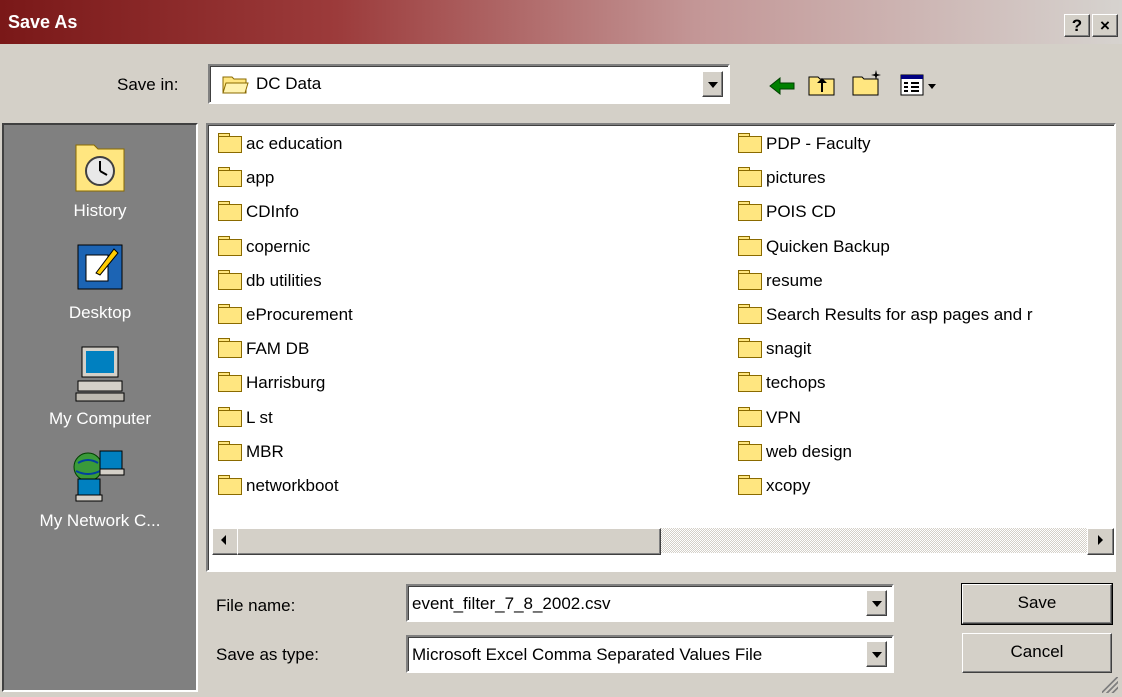 This screenshot has width=1122, height=697. Describe the element at coordinates (663, 541) in the screenshot. I see `horizontal-scrollbar` at that location.